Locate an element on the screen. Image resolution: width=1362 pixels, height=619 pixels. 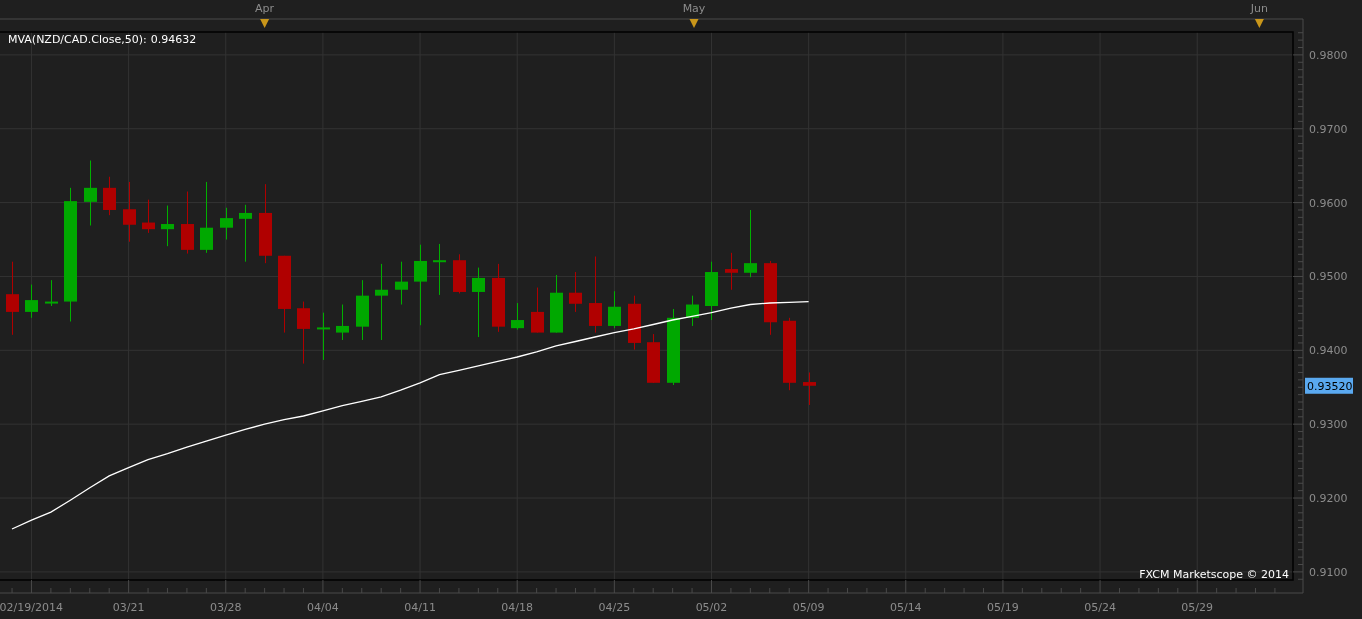
axis-label: 0.9700 is located at coordinates (1328, 129).